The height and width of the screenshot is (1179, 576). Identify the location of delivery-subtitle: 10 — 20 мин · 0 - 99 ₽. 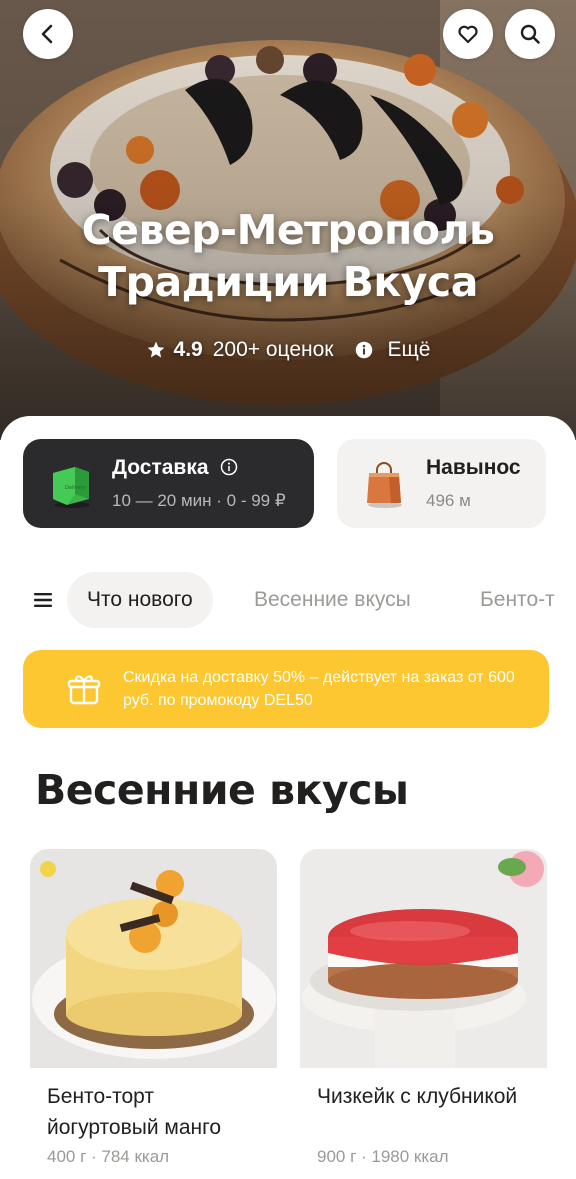
(199, 500).